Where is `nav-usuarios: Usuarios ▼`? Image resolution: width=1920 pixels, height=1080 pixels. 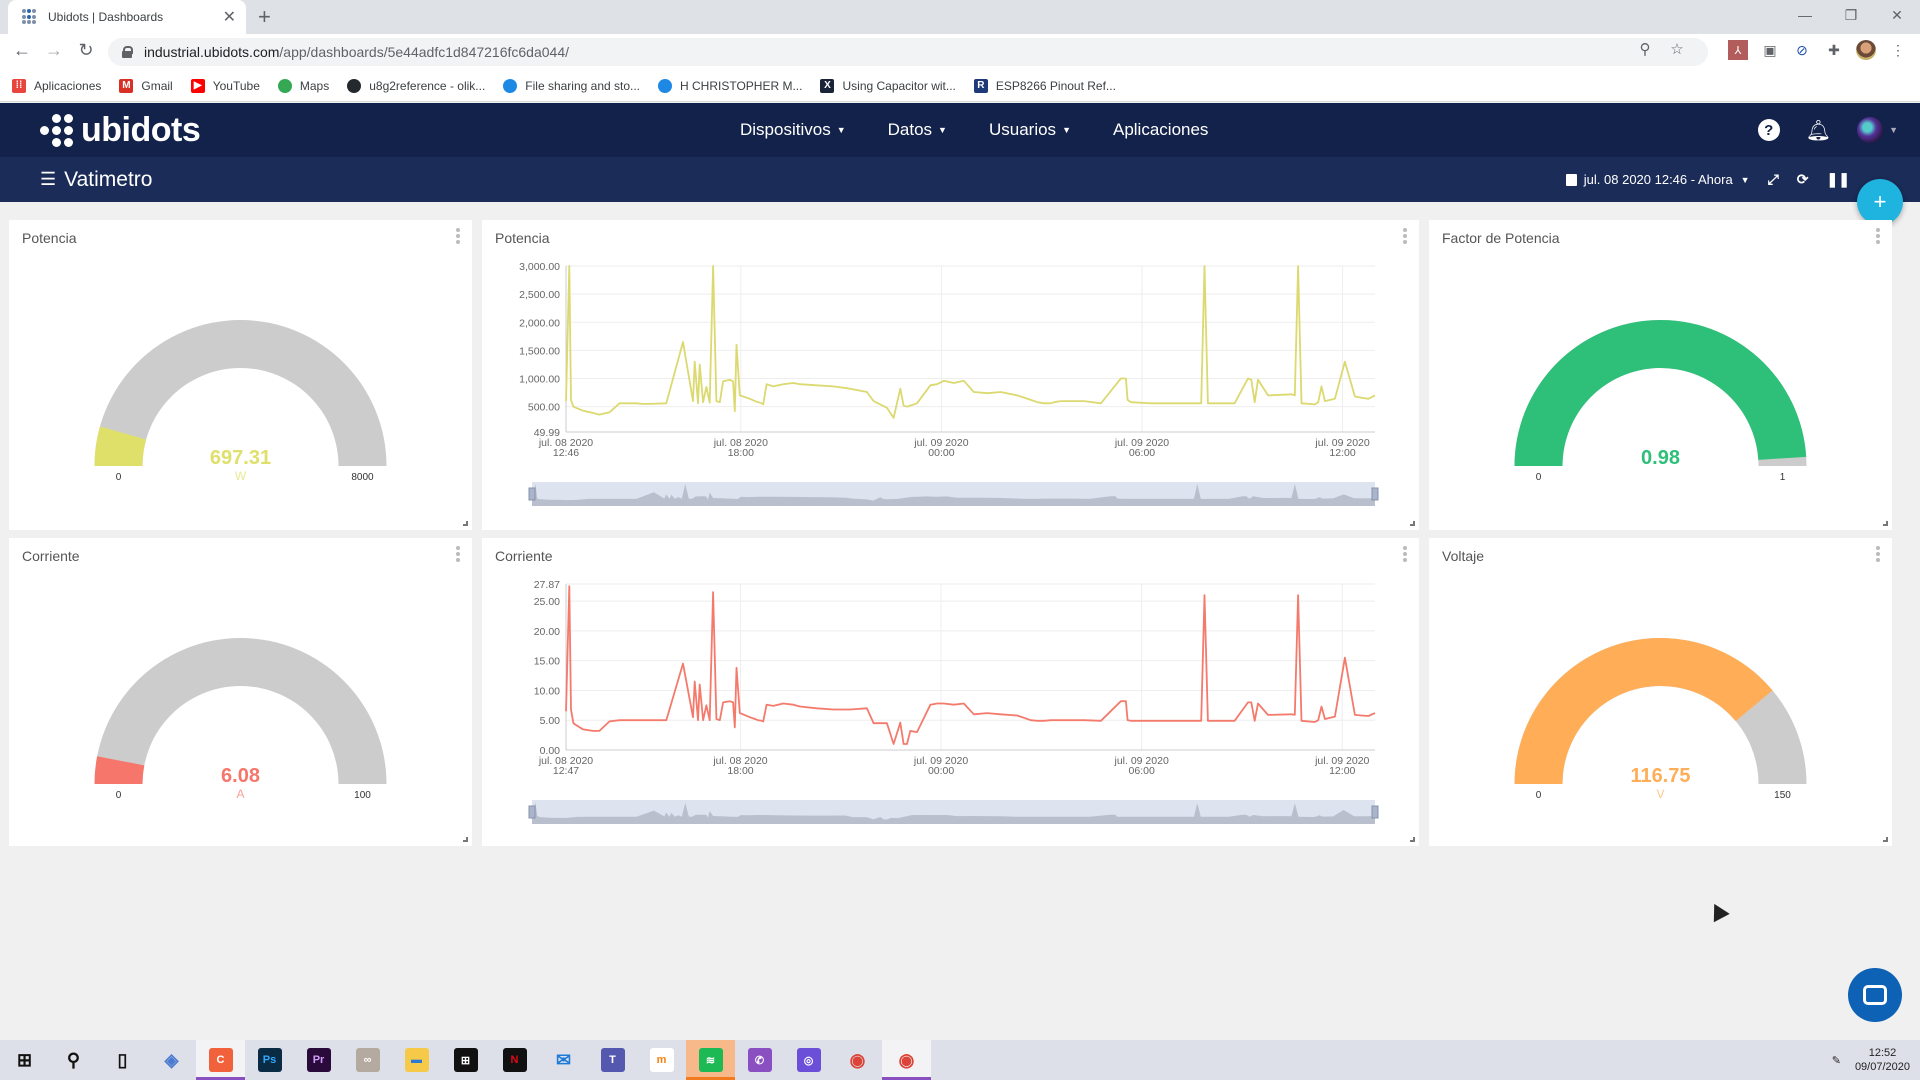
nav-usuarios: Usuarios ▼ is located at coordinates (1030, 130).